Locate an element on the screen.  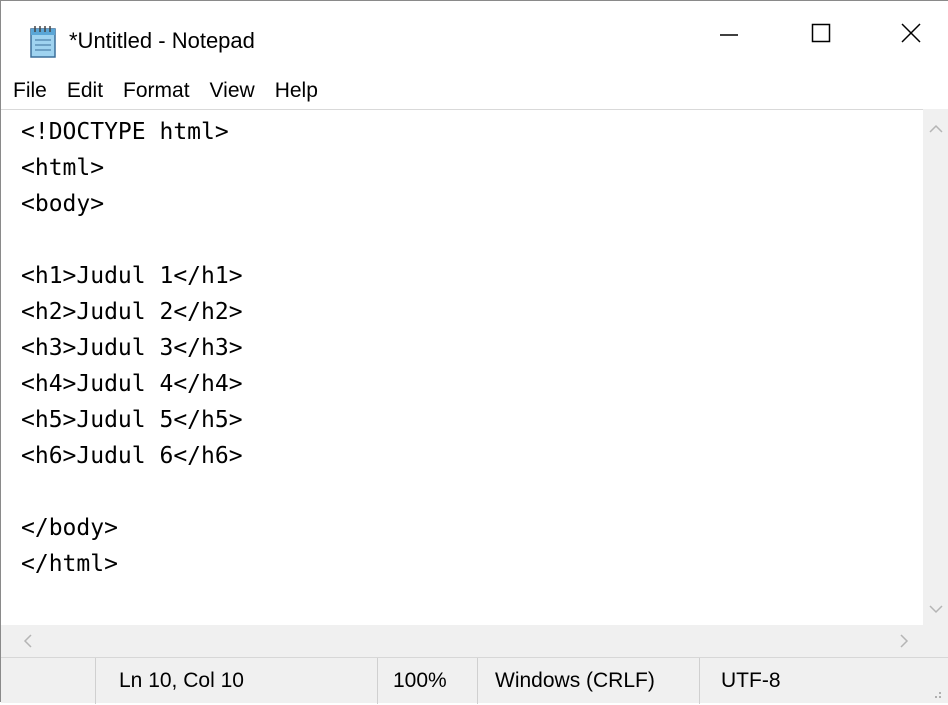
editor-line: <html> is located at coordinates (63, 168).